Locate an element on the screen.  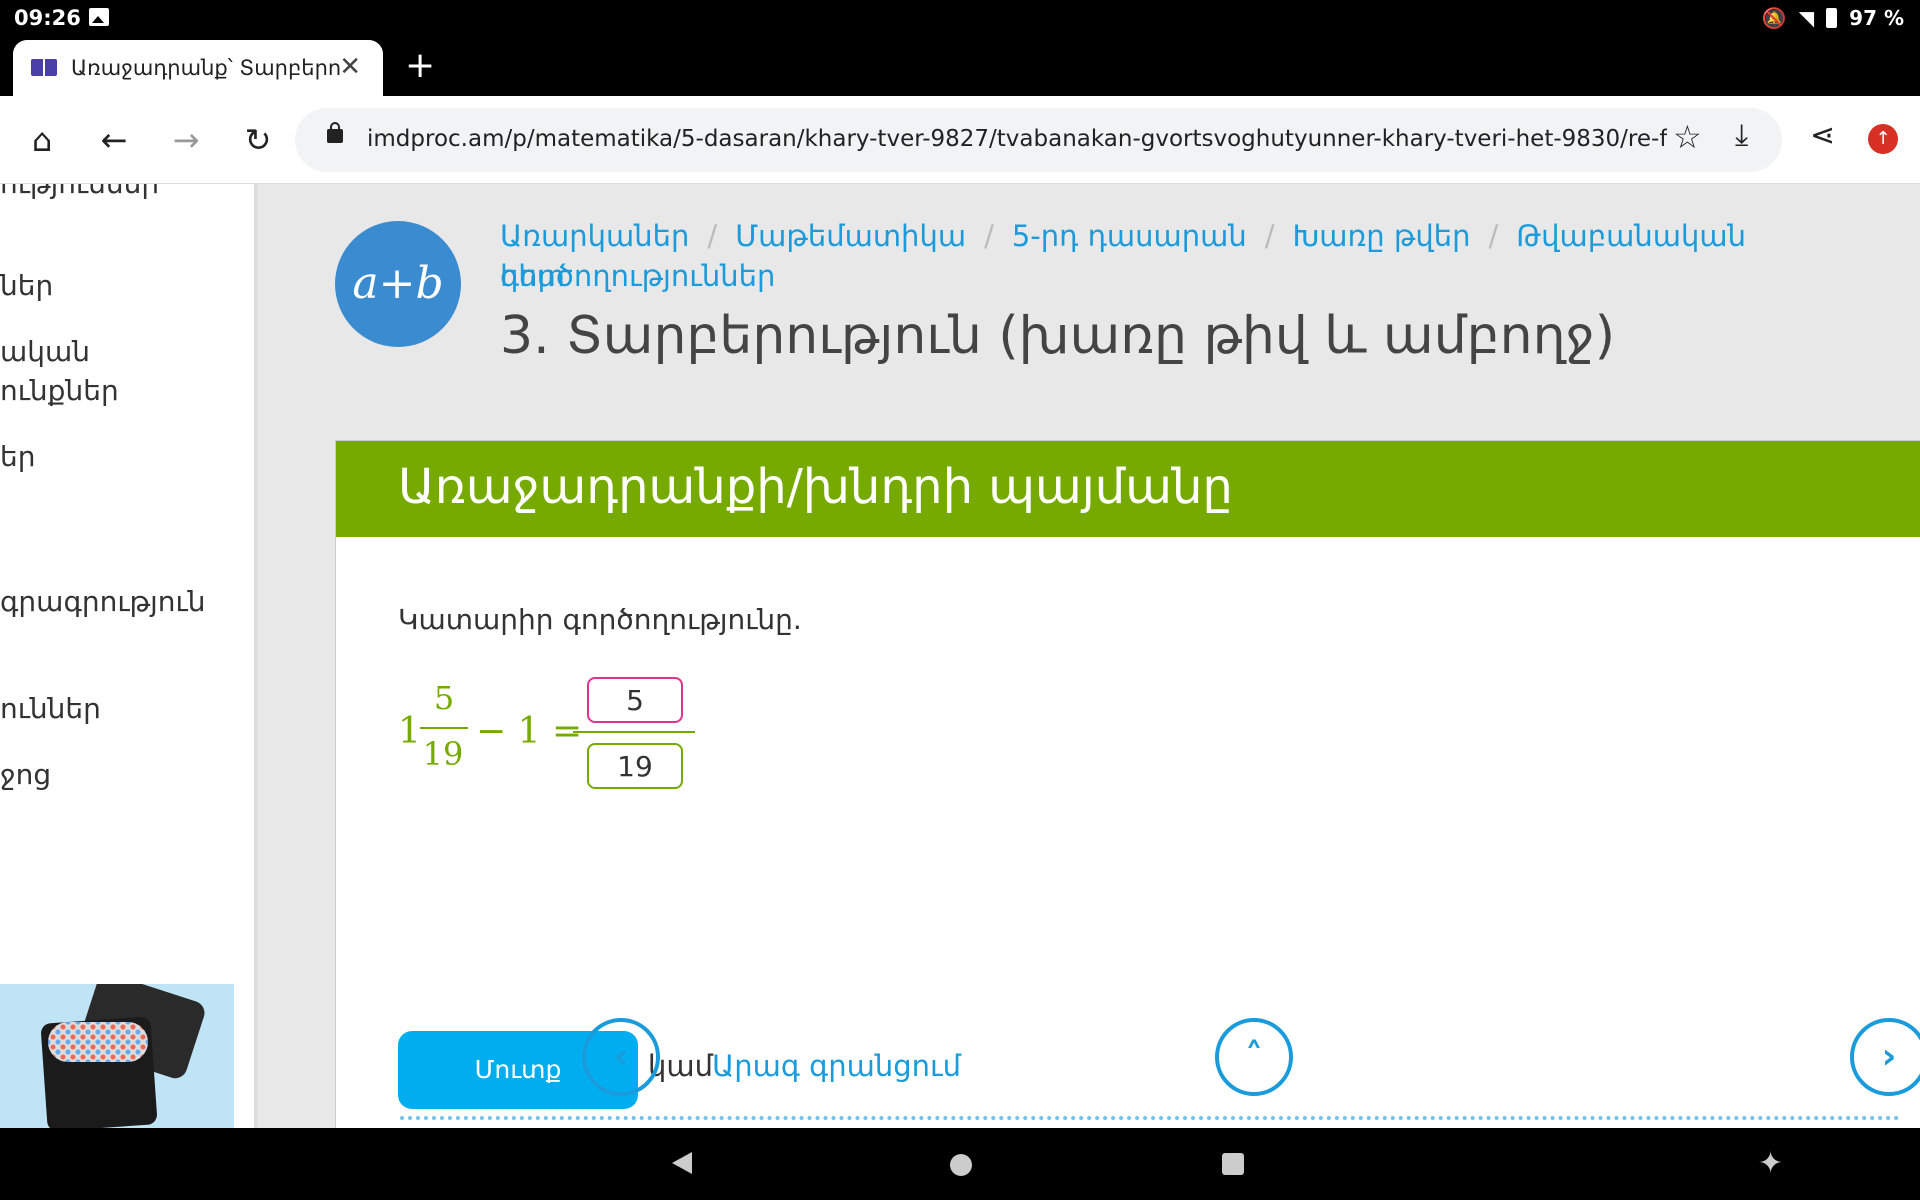
system-nav-bar: ✦ is located at coordinates (960, 1164).